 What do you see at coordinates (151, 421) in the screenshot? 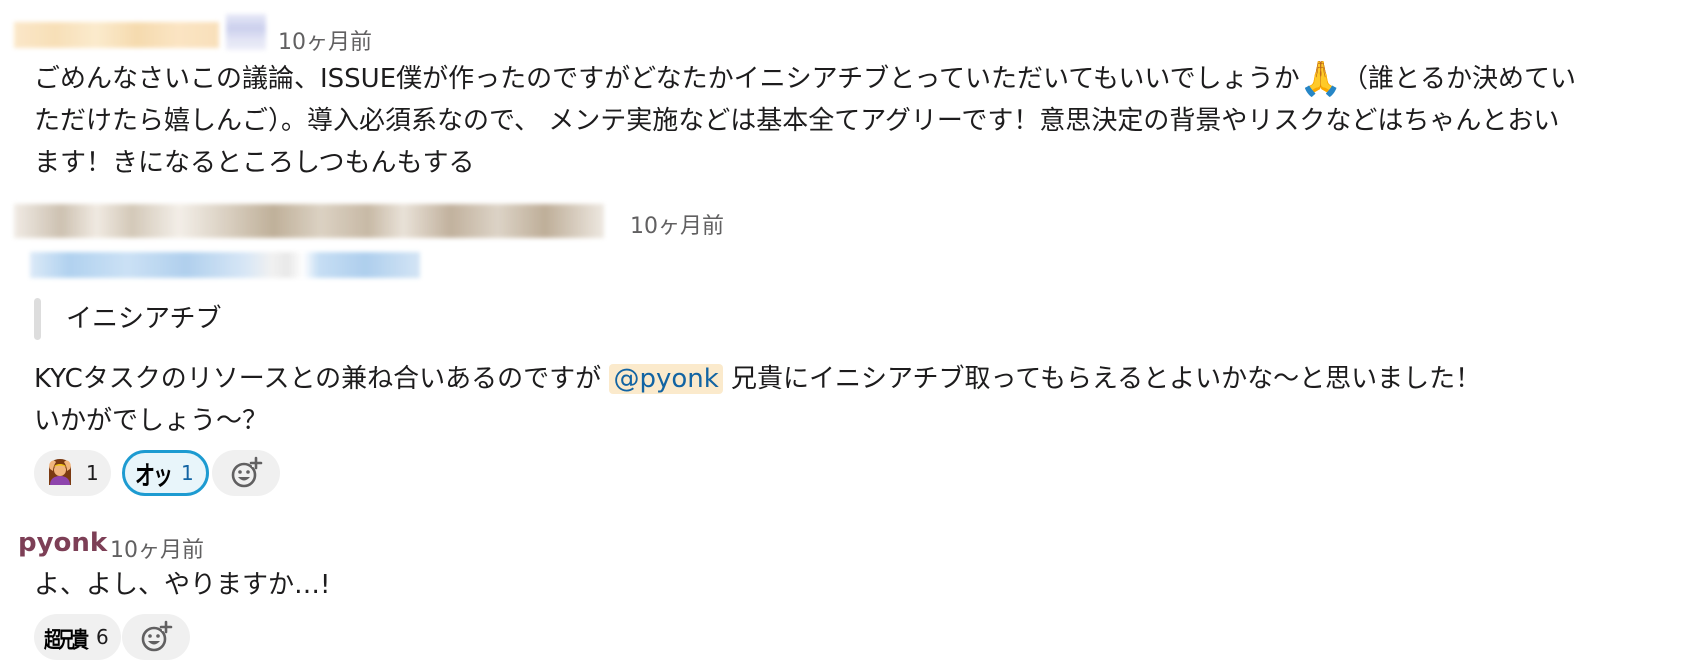
I see `message-line: いかがでしょう〜？` at bounding box center [151, 421].